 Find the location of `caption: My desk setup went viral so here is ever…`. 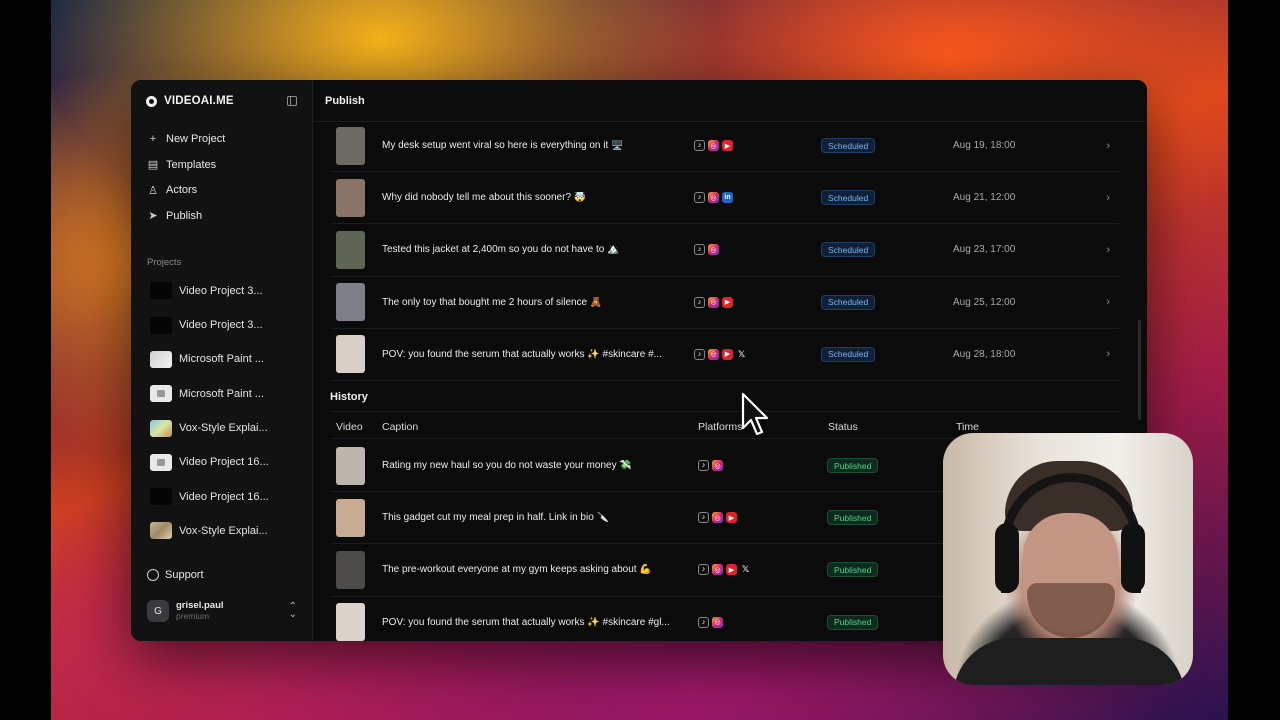

caption: My desk setup went viral so here is ever… is located at coordinates (503, 146).